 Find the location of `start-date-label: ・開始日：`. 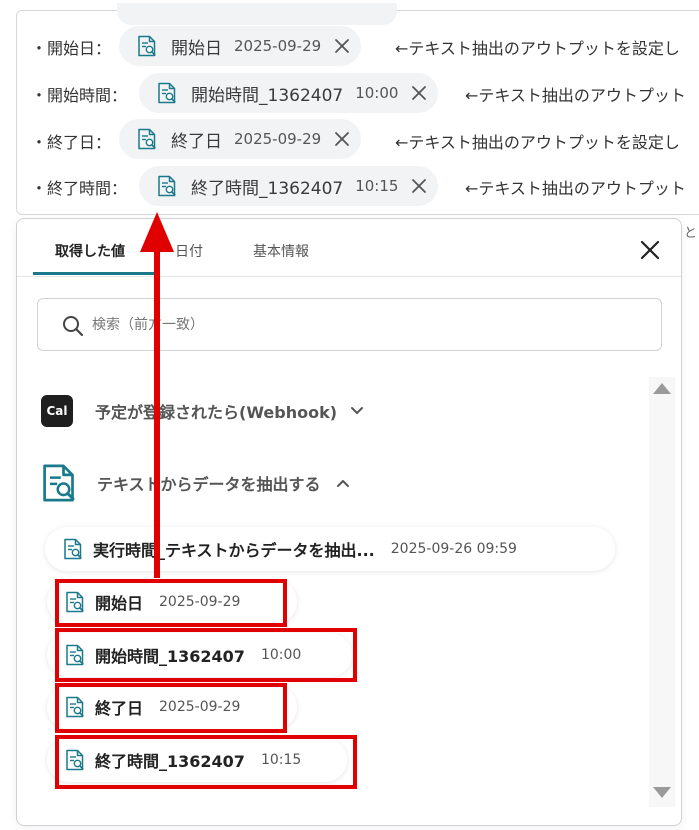

start-date-label: ・開始日： is located at coordinates (71, 48).